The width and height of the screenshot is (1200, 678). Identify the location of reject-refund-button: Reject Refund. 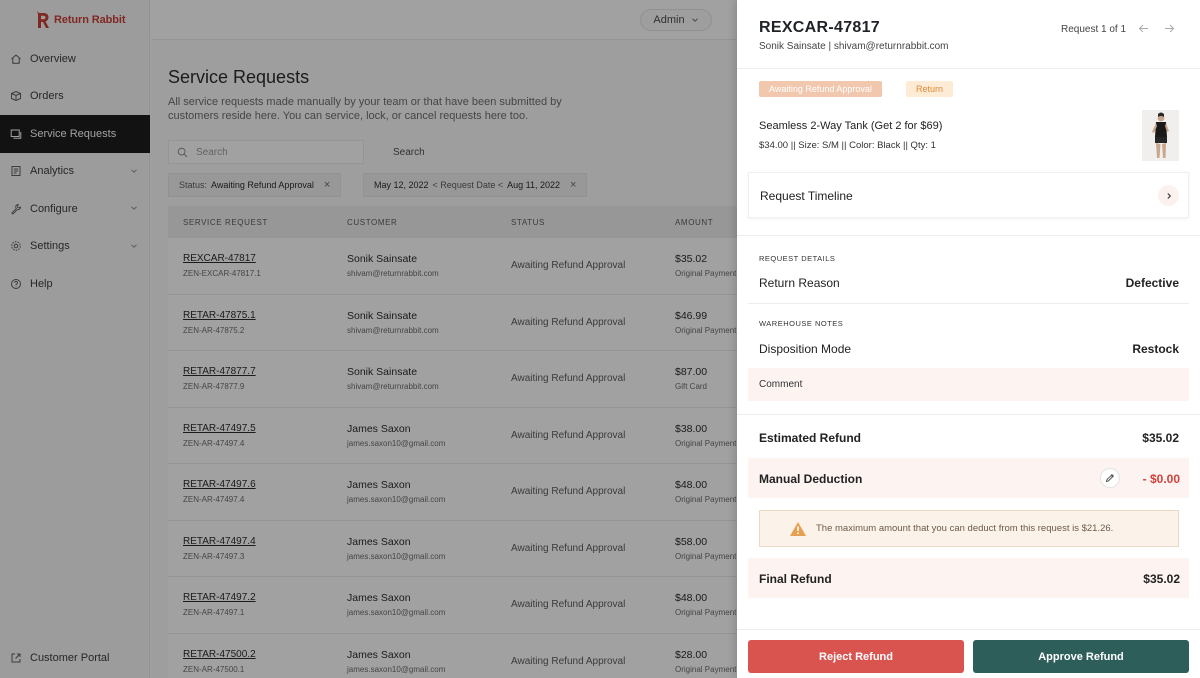
(856, 656).